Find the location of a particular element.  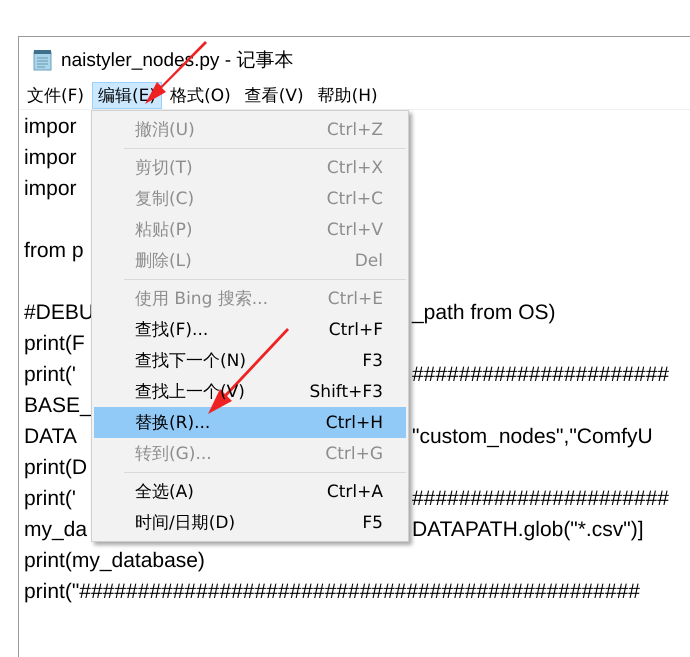

code-text: print("################################################ is located at coordinates (332, 591).